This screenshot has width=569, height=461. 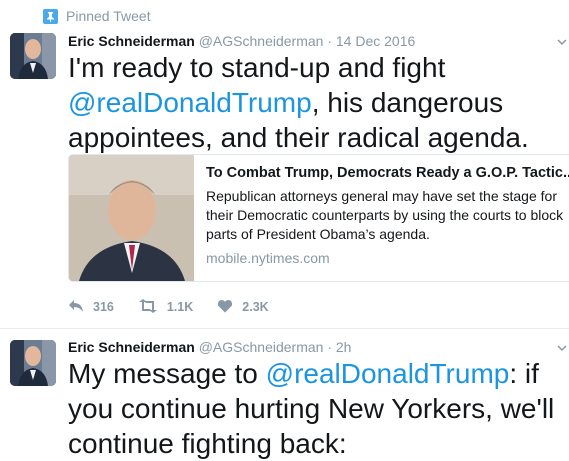 What do you see at coordinates (131, 218) in the screenshot?
I see `card-image` at bounding box center [131, 218].